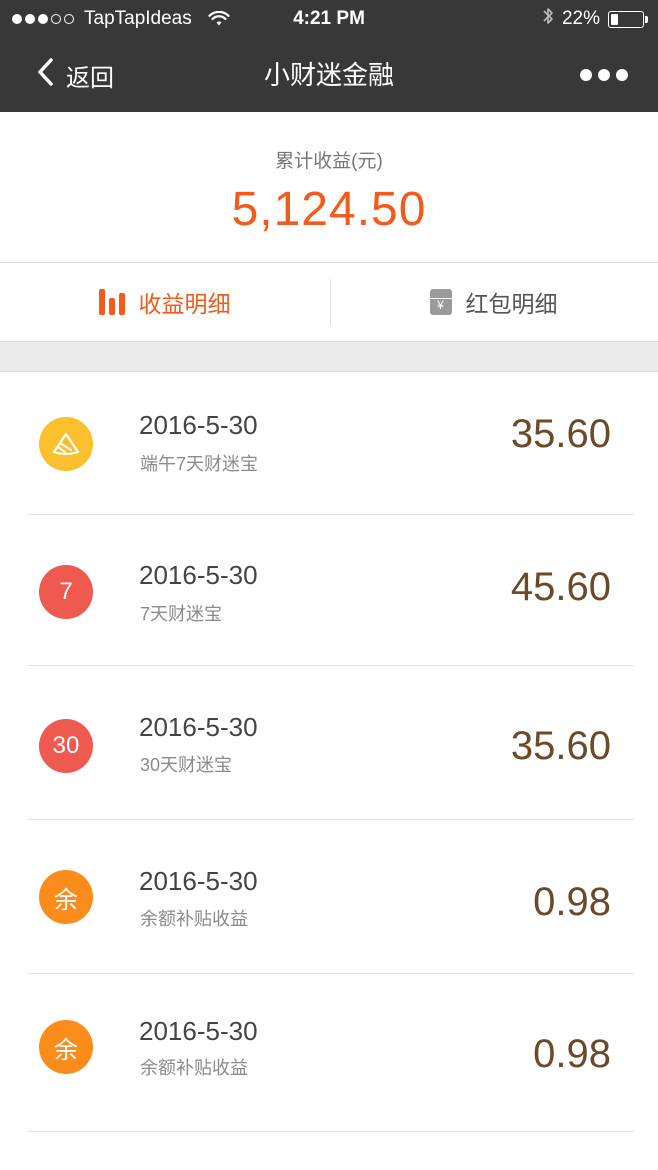 This screenshot has height=1170, width=658. Describe the element at coordinates (181, 614) in the screenshot. I see `item-product-name: 7天财迷宝` at that location.